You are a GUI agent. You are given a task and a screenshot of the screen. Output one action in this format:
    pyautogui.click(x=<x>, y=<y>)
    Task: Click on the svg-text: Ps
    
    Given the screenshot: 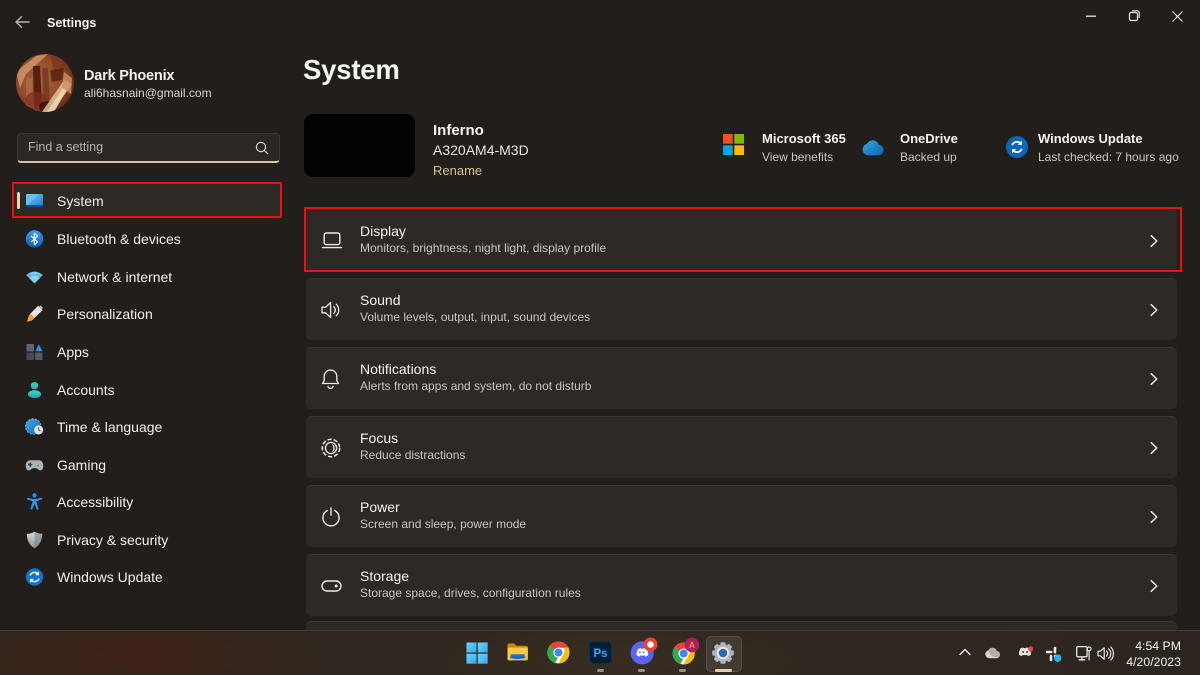 What is the action you would take?
    pyautogui.click(x=600, y=654)
    